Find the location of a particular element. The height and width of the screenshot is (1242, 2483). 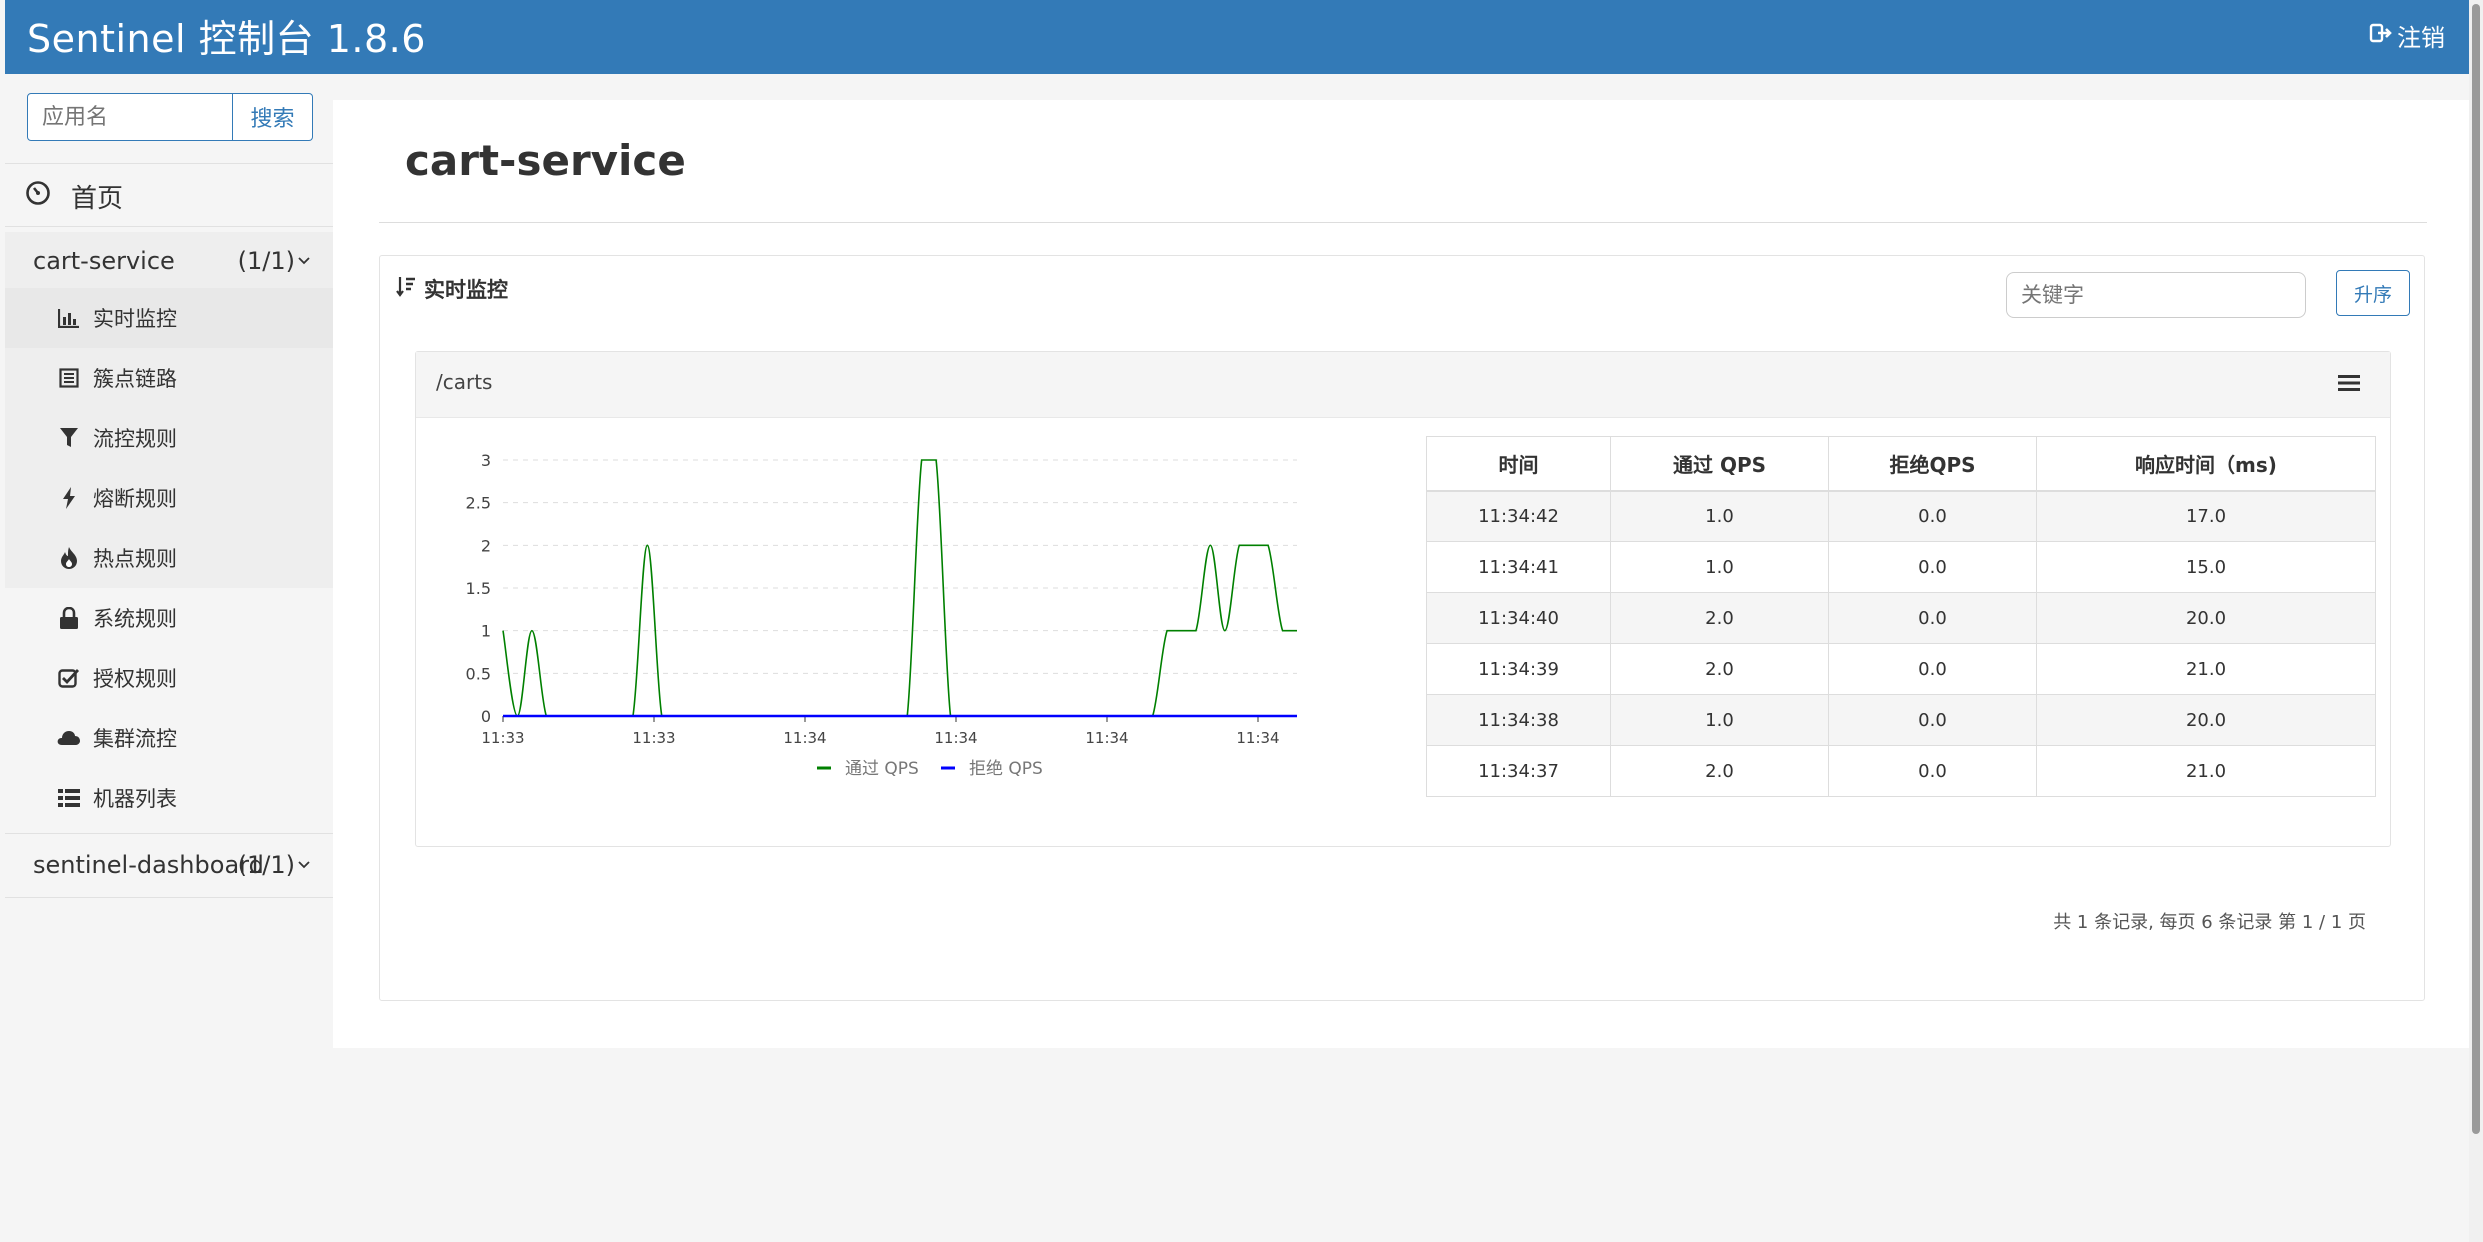

title-divider is located at coordinates (1403, 222).